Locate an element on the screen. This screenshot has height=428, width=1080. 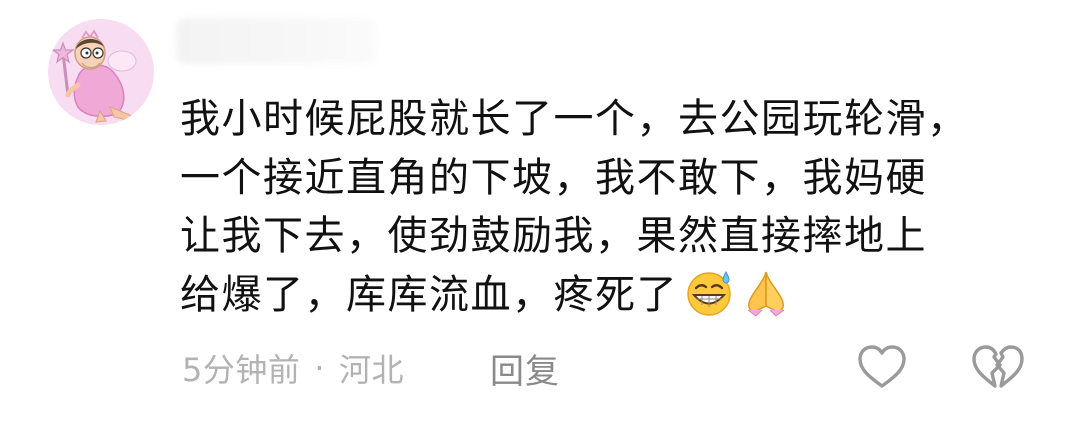
folded-hands-emoji-icon is located at coordinates (766, 300).